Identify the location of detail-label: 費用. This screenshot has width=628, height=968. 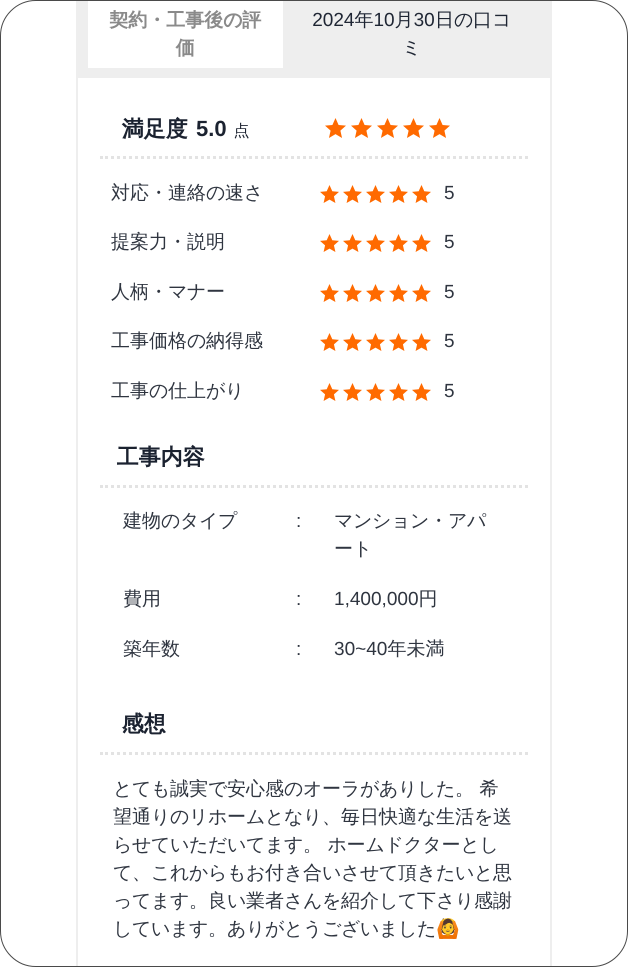
(142, 599).